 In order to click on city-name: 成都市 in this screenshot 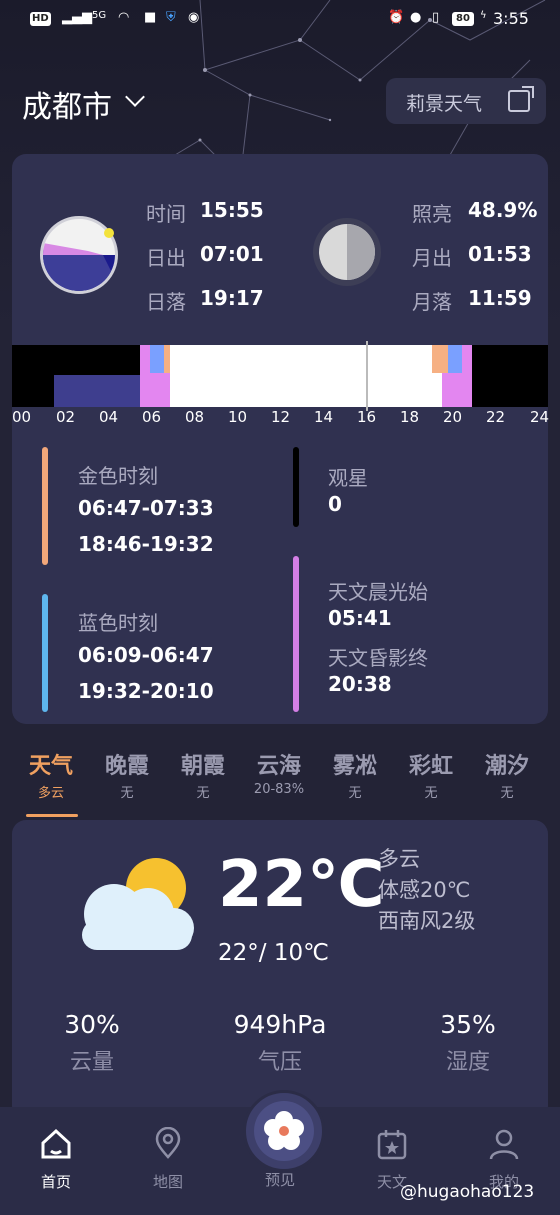, I will do `click(67, 104)`.